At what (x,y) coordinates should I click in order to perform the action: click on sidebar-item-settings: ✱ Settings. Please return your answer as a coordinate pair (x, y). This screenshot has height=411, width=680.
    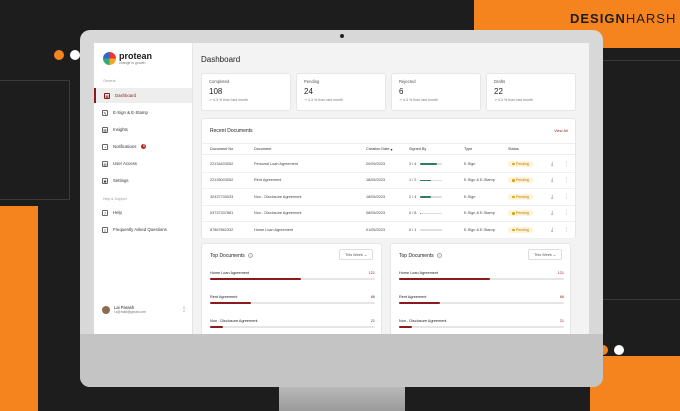
    Looking at the image, I should click on (143, 180).